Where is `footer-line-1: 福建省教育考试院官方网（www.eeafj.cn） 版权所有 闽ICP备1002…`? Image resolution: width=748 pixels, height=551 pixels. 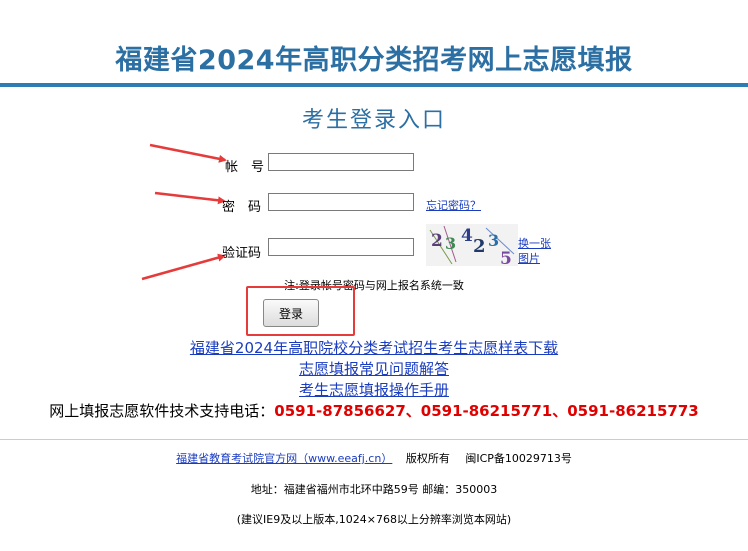
footer-line-1: 福建省教育考试院官方网（www.eeafj.cn） 版权所有 闽ICP备1002… is located at coordinates (374, 458).